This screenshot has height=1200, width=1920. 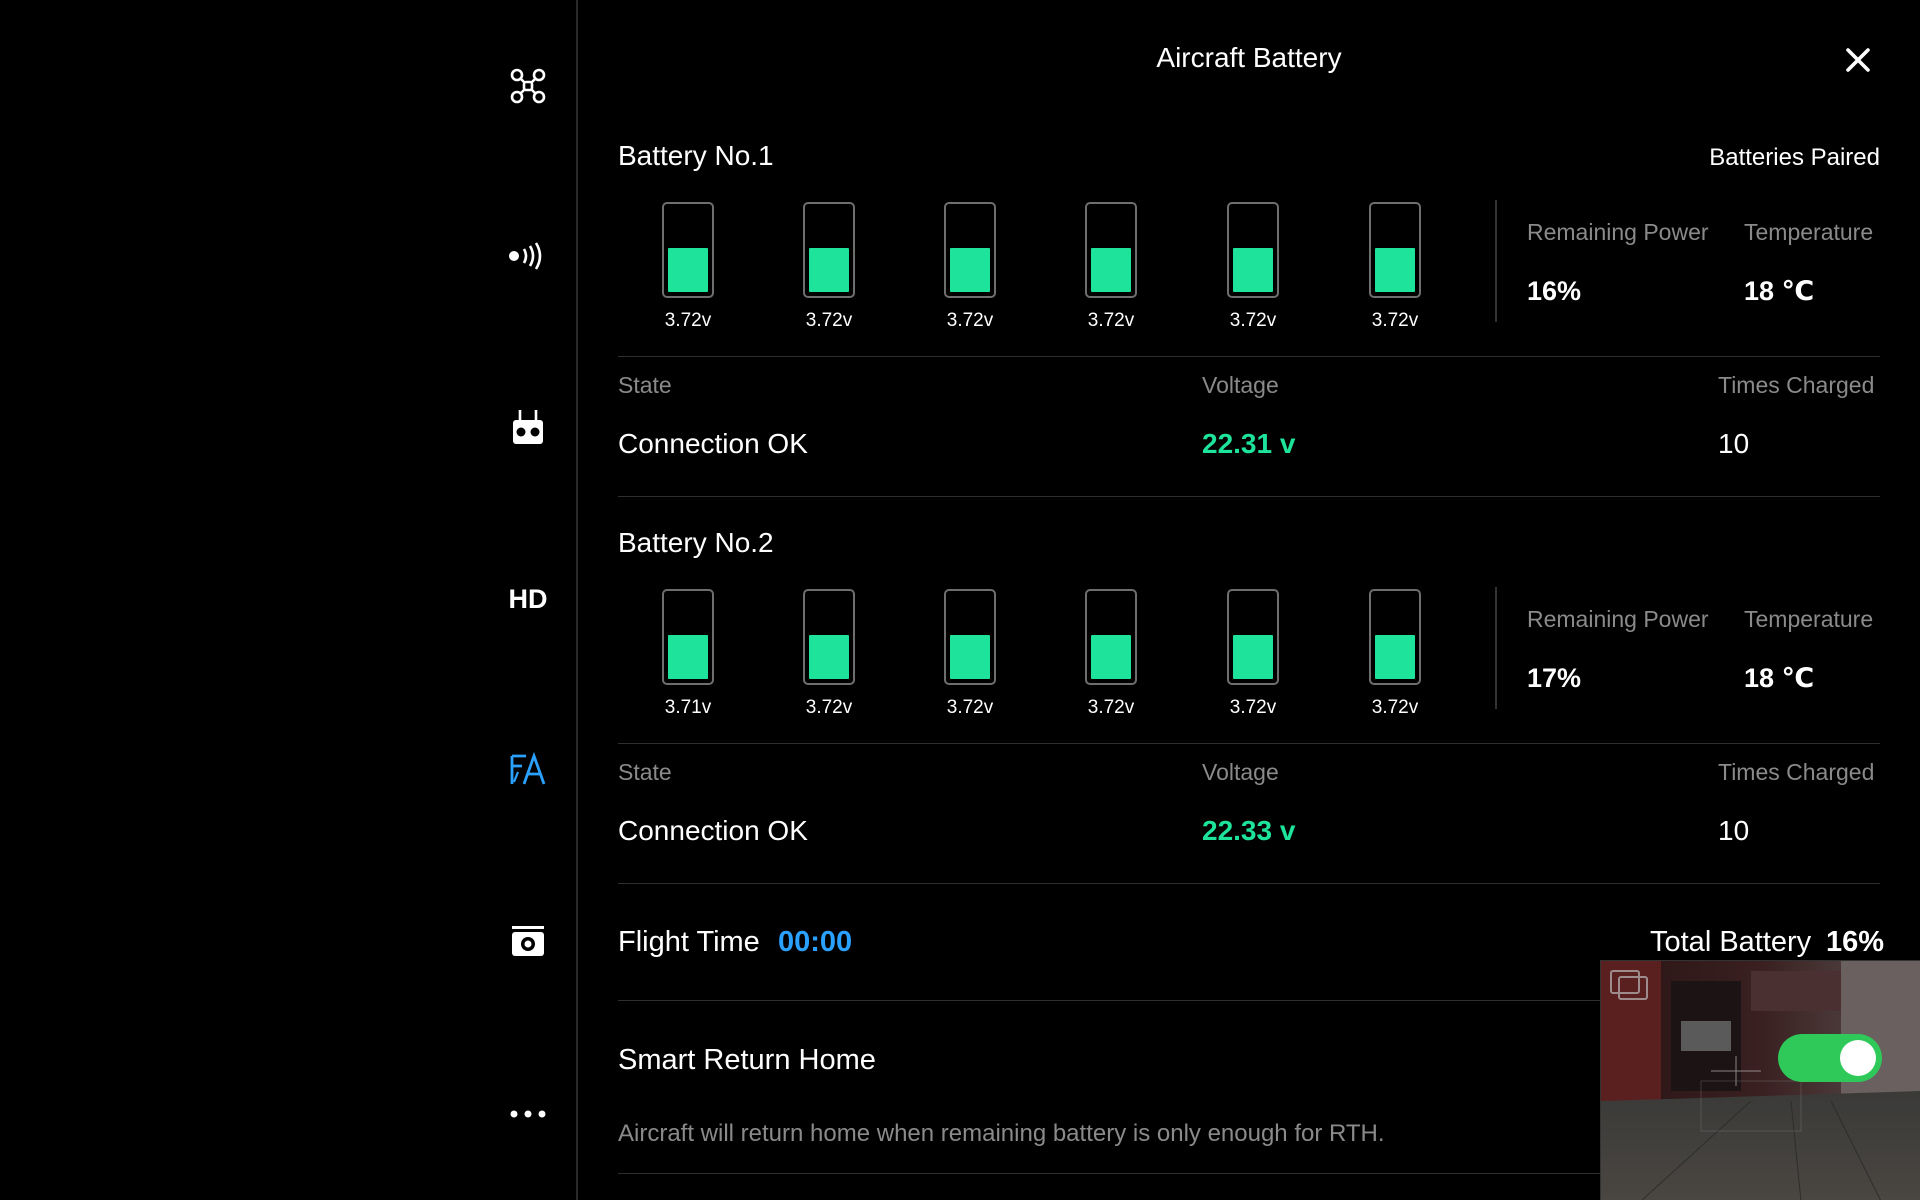 What do you see at coordinates (747, 1060) in the screenshot?
I see `smart-return-home-label: Smart Return Home` at bounding box center [747, 1060].